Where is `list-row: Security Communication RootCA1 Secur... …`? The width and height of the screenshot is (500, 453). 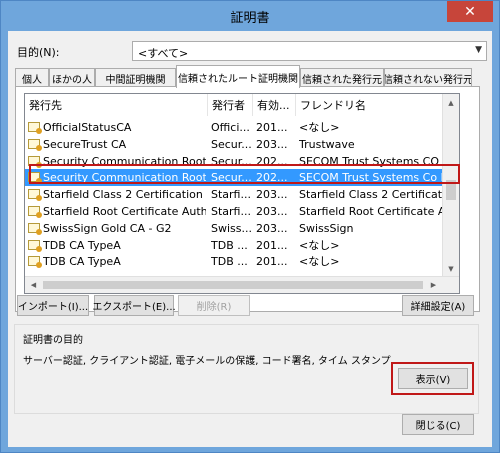 list-row: Security Communication RootCA1 Secur... … is located at coordinates (235, 161).